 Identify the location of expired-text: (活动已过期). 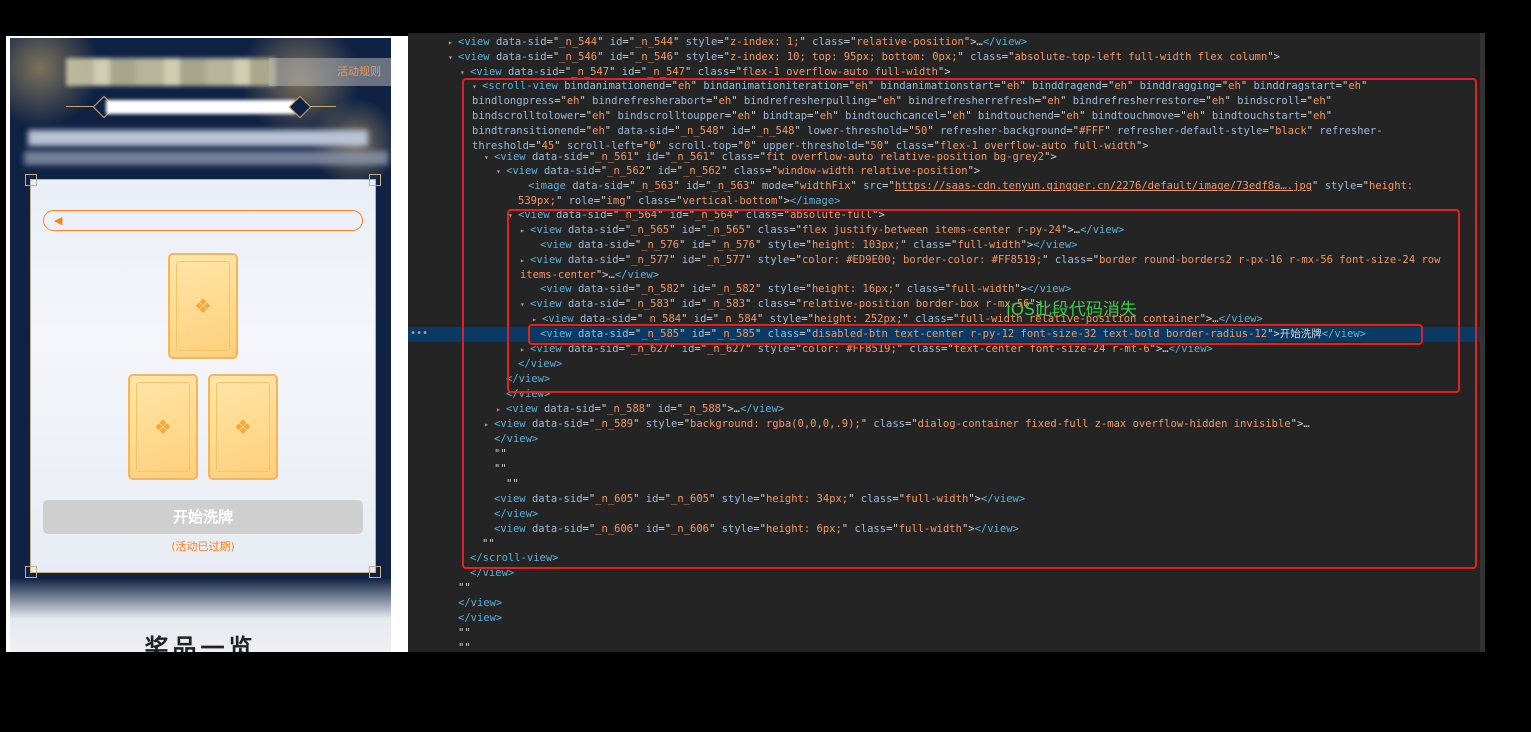
(203, 546).